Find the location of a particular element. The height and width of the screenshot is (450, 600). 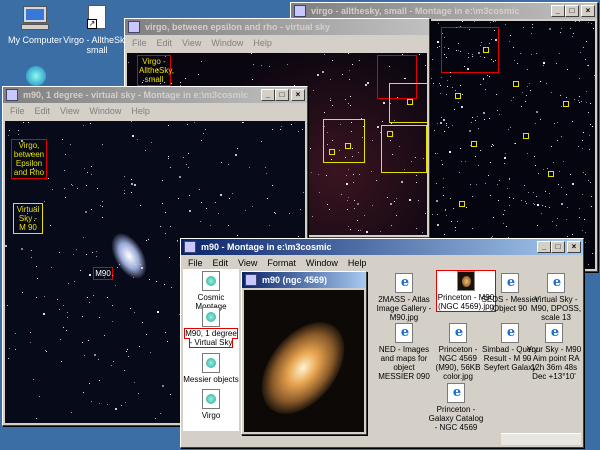

red-box is located at coordinates (470, 50).